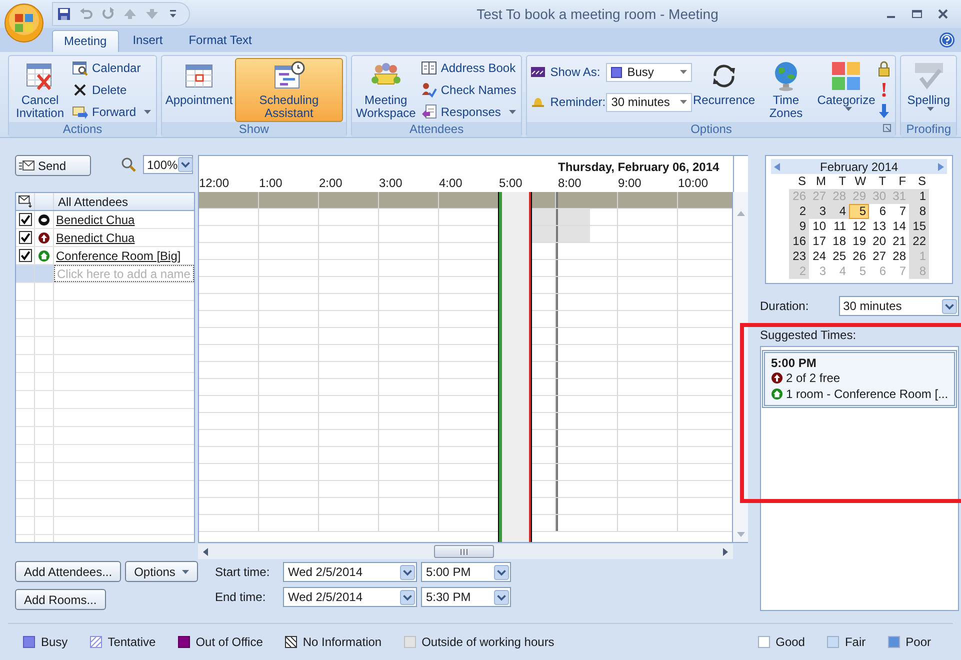  Describe the element at coordinates (598, 14) in the screenshot. I see `window-title: Test To book a meeting room - Meeting` at that location.